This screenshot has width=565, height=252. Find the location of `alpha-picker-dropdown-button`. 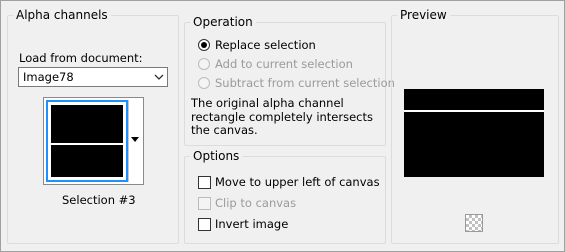

alpha-picker-dropdown-button is located at coordinates (134, 141).